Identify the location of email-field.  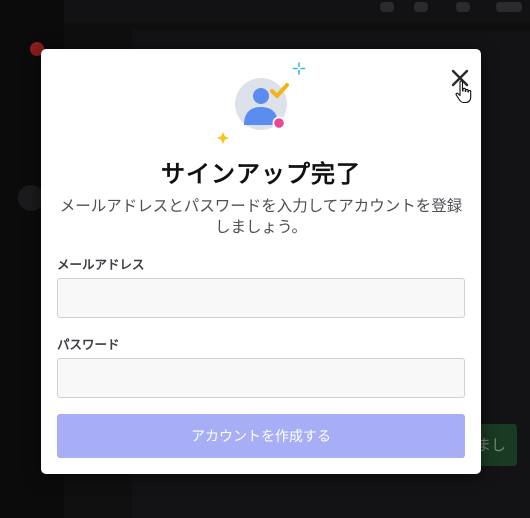
(261, 298).